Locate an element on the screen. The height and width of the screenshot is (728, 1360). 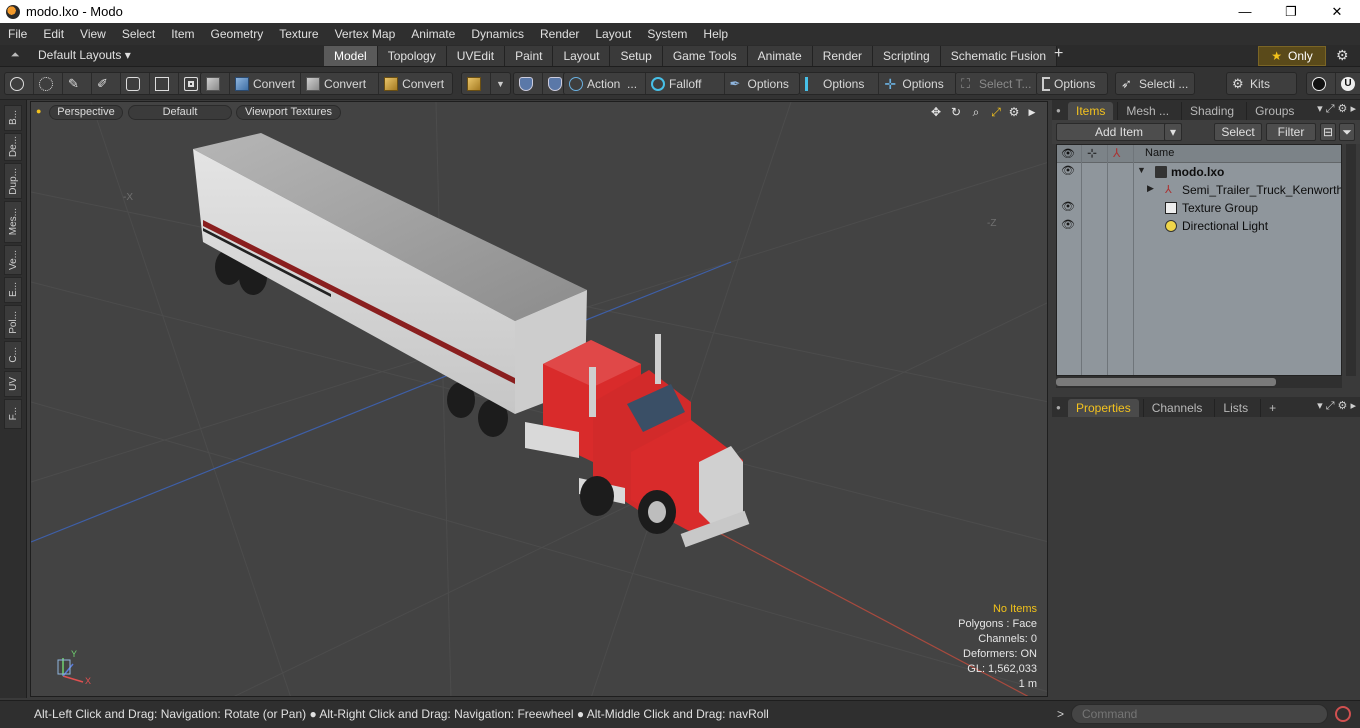
tab-setup: Setup is located at coordinates (636, 56).